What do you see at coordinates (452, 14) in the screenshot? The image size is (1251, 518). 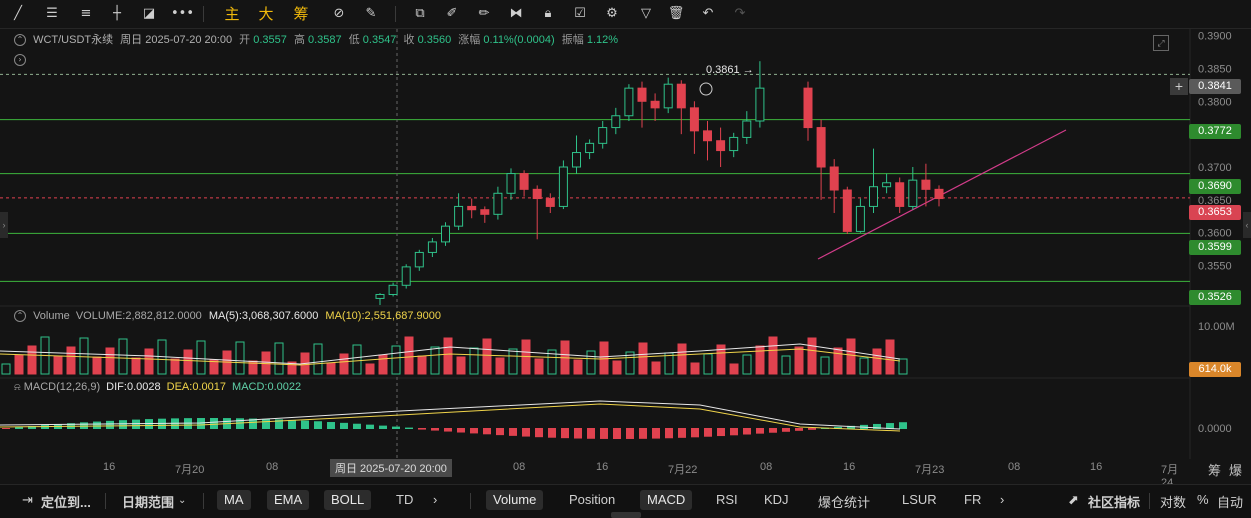 I see `ruler-icon: ✐` at bounding box center [452, 14].